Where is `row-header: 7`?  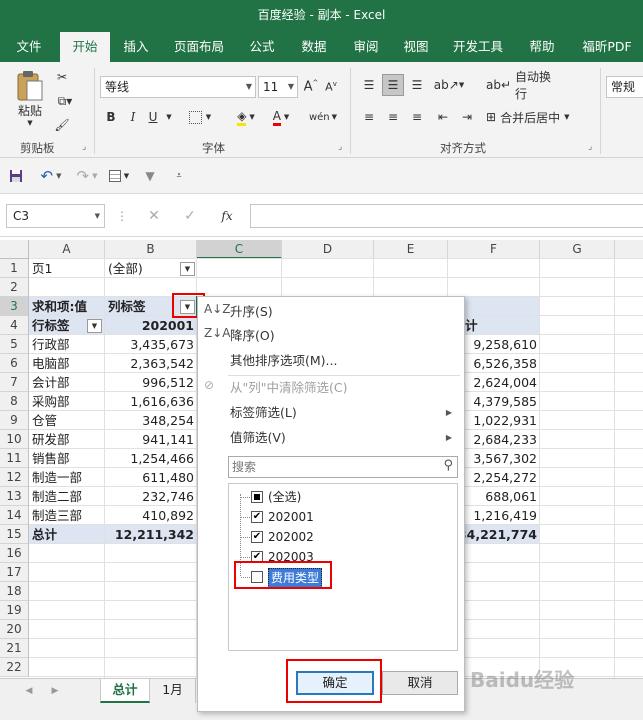
row-header: 7 is located at coordinates (14, 382).